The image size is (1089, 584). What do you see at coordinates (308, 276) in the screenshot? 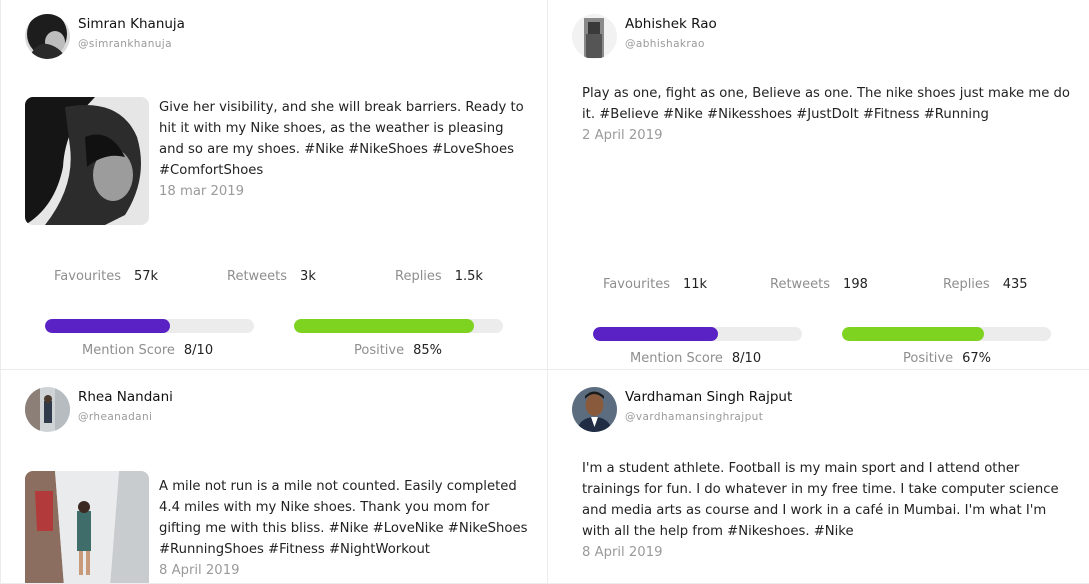
I see `retweets-count: 3k` at bounding box center [308, 276].